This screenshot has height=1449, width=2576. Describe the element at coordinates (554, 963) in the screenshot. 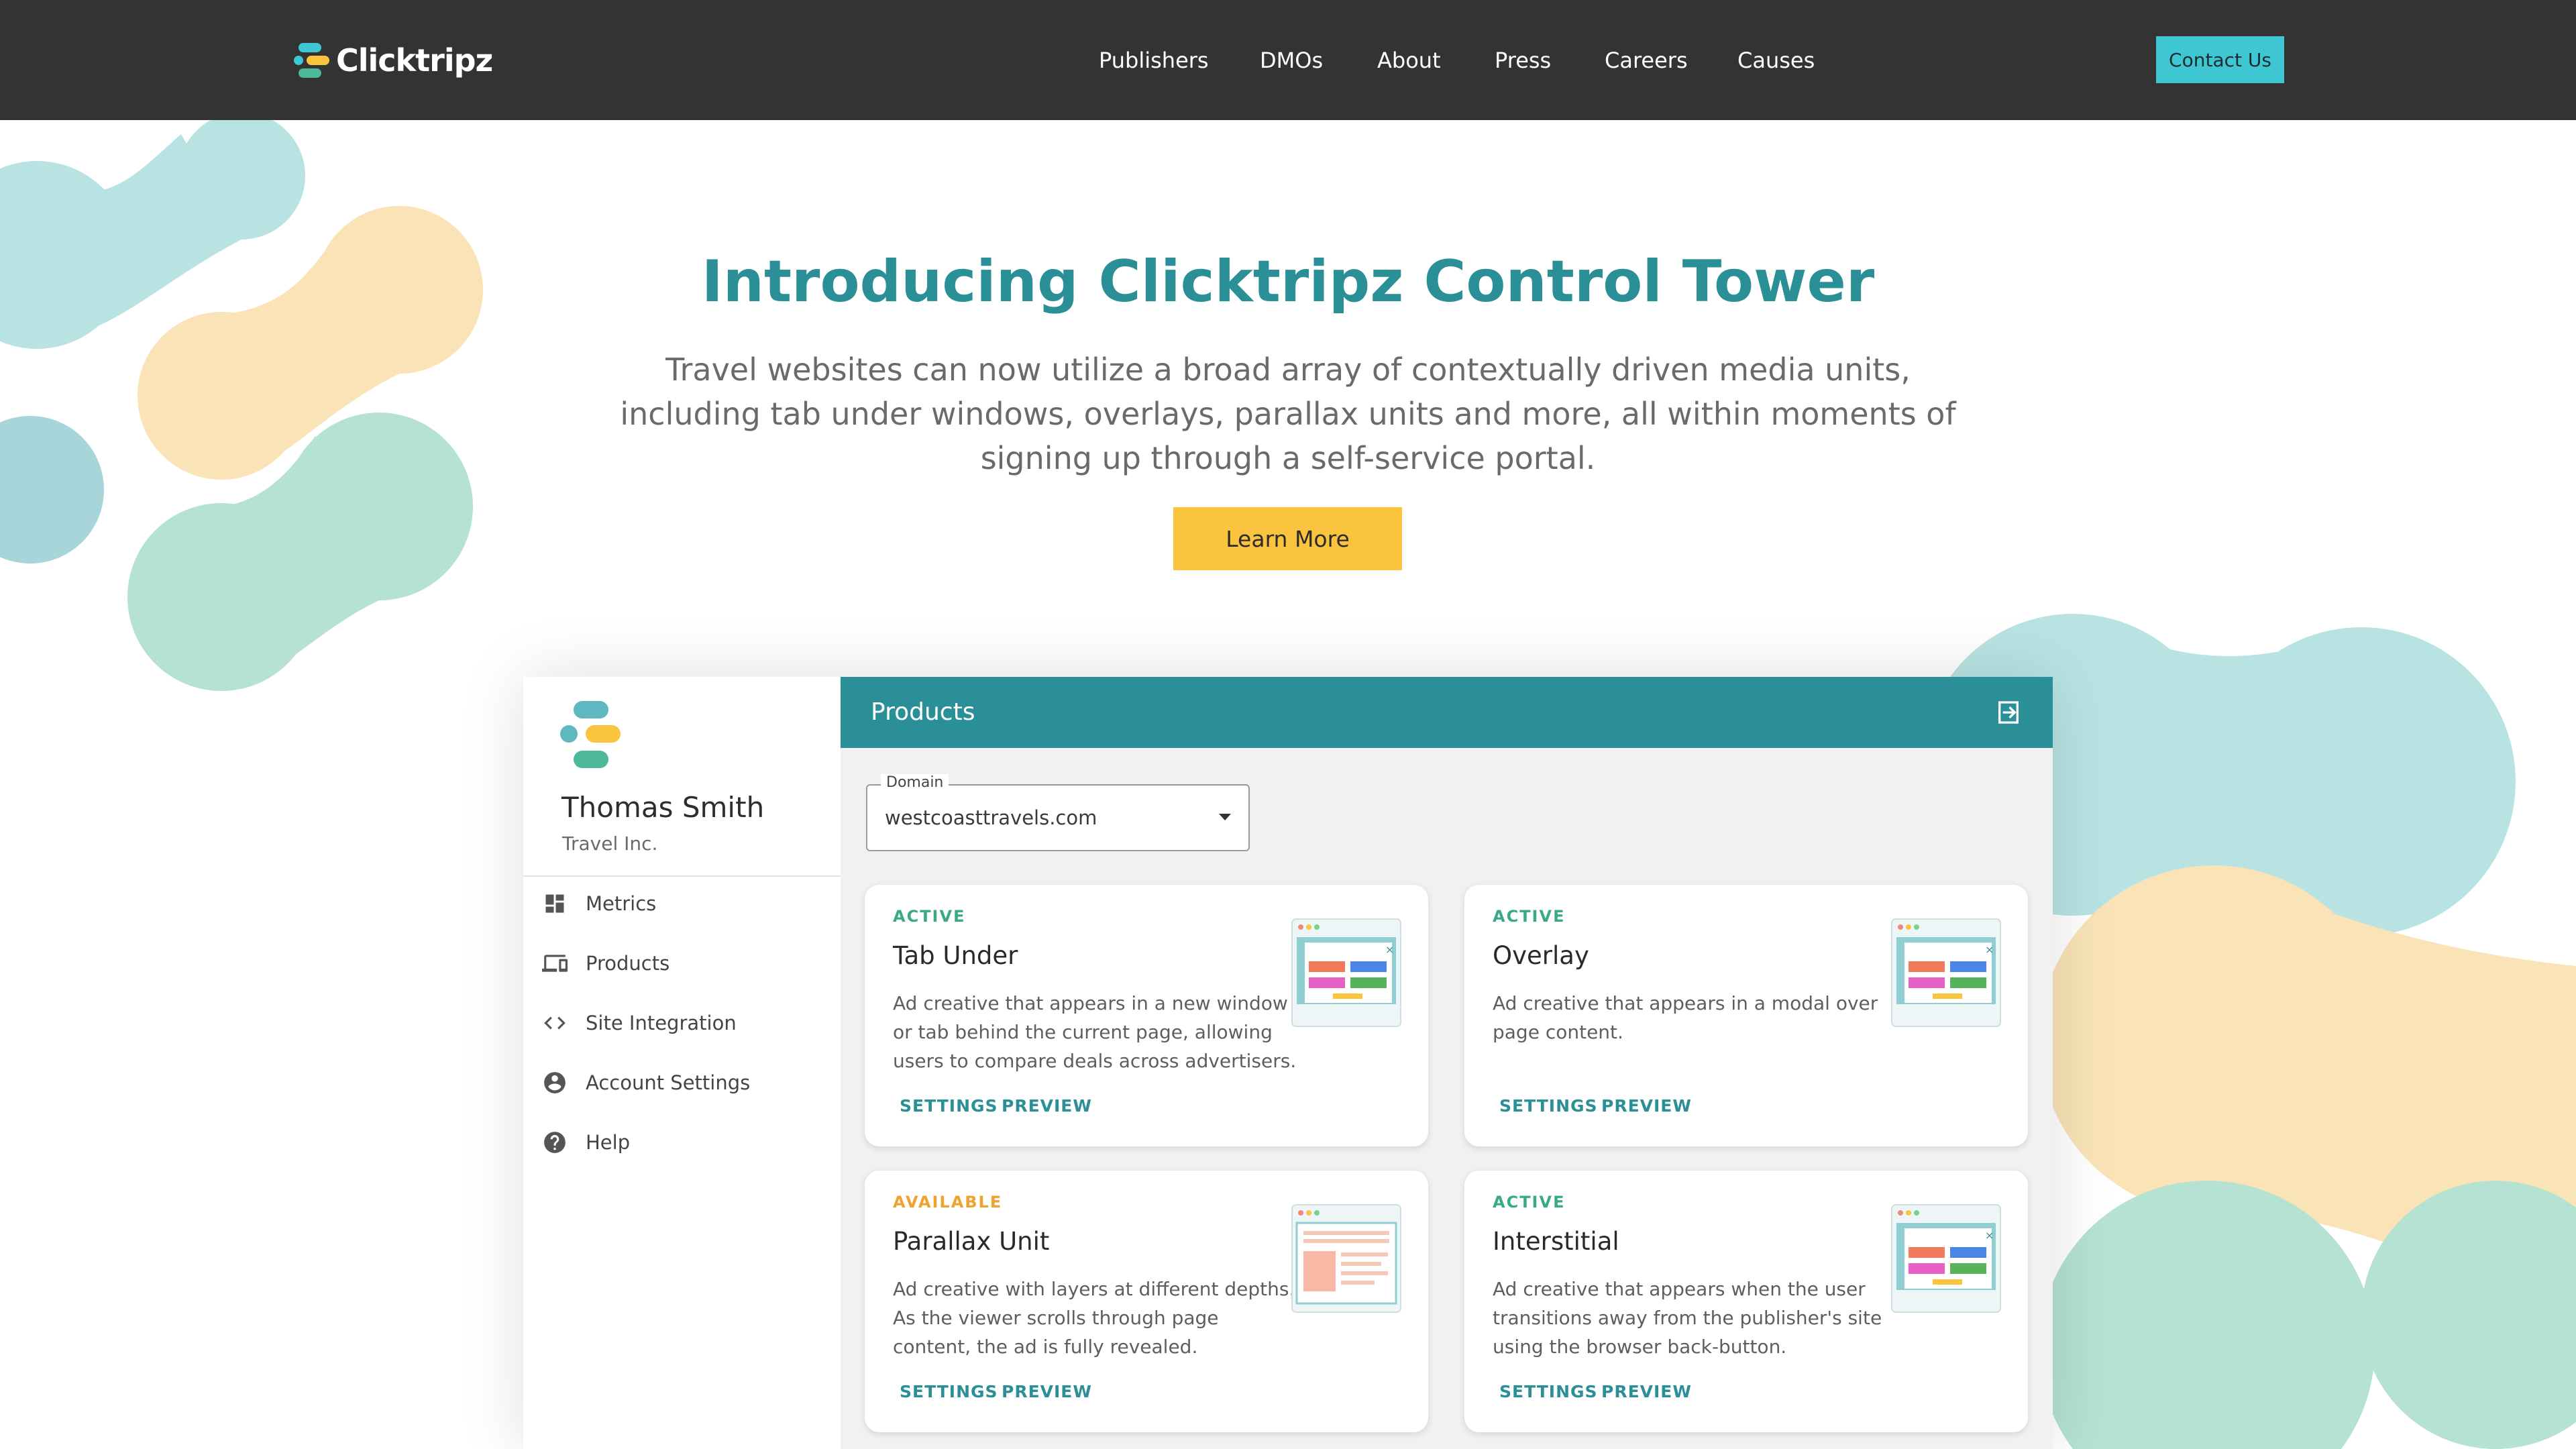

I see `devices-icon` at that location.